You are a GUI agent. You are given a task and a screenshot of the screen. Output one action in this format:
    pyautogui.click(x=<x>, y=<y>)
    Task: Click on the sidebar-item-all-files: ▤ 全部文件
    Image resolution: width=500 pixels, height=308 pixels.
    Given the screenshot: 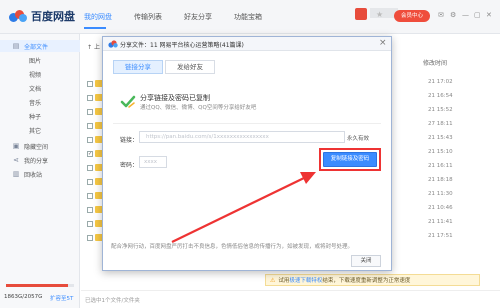 What is the action you would take?
    pyautogui.click(x=40, y=46)
    